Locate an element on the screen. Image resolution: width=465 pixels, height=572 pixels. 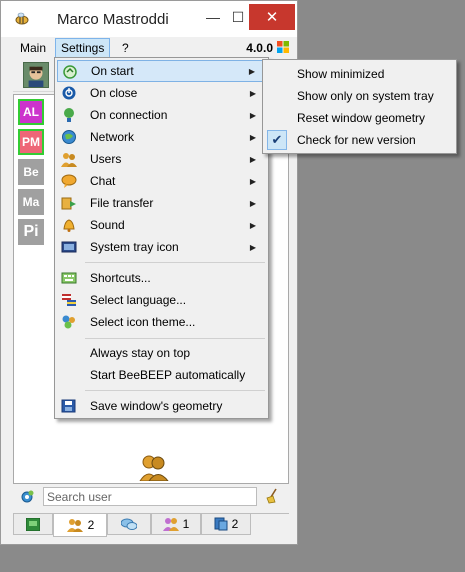
version-label: 4.0.0 is located at coordinates (259, 48).